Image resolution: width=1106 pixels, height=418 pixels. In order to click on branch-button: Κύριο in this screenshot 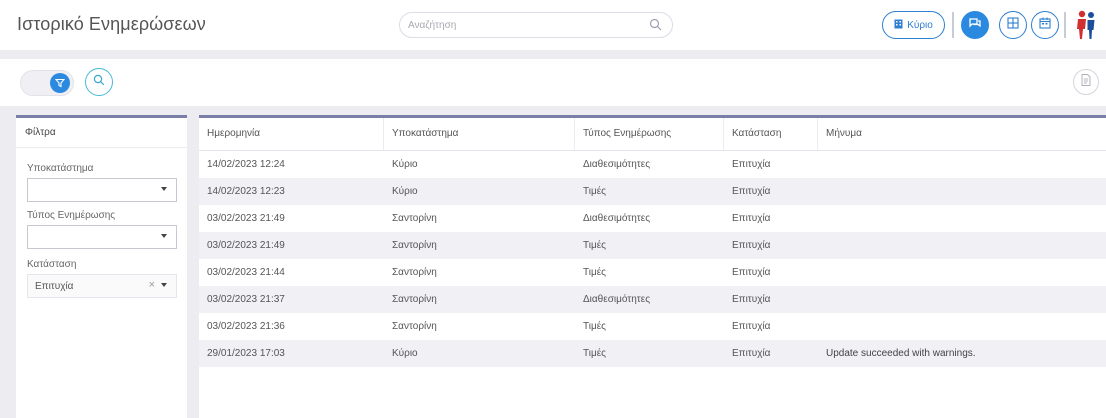, I will do `click(913, 25)`.